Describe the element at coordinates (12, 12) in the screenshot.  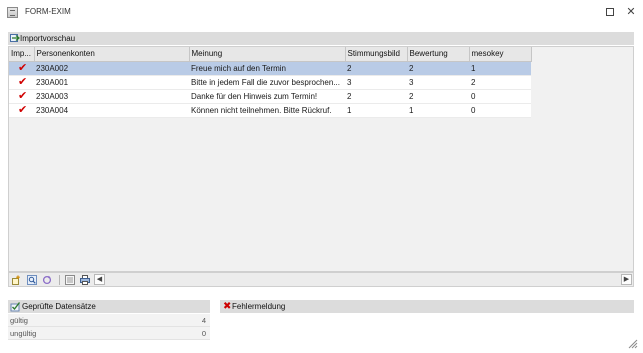
I see `app-icon` at that location.